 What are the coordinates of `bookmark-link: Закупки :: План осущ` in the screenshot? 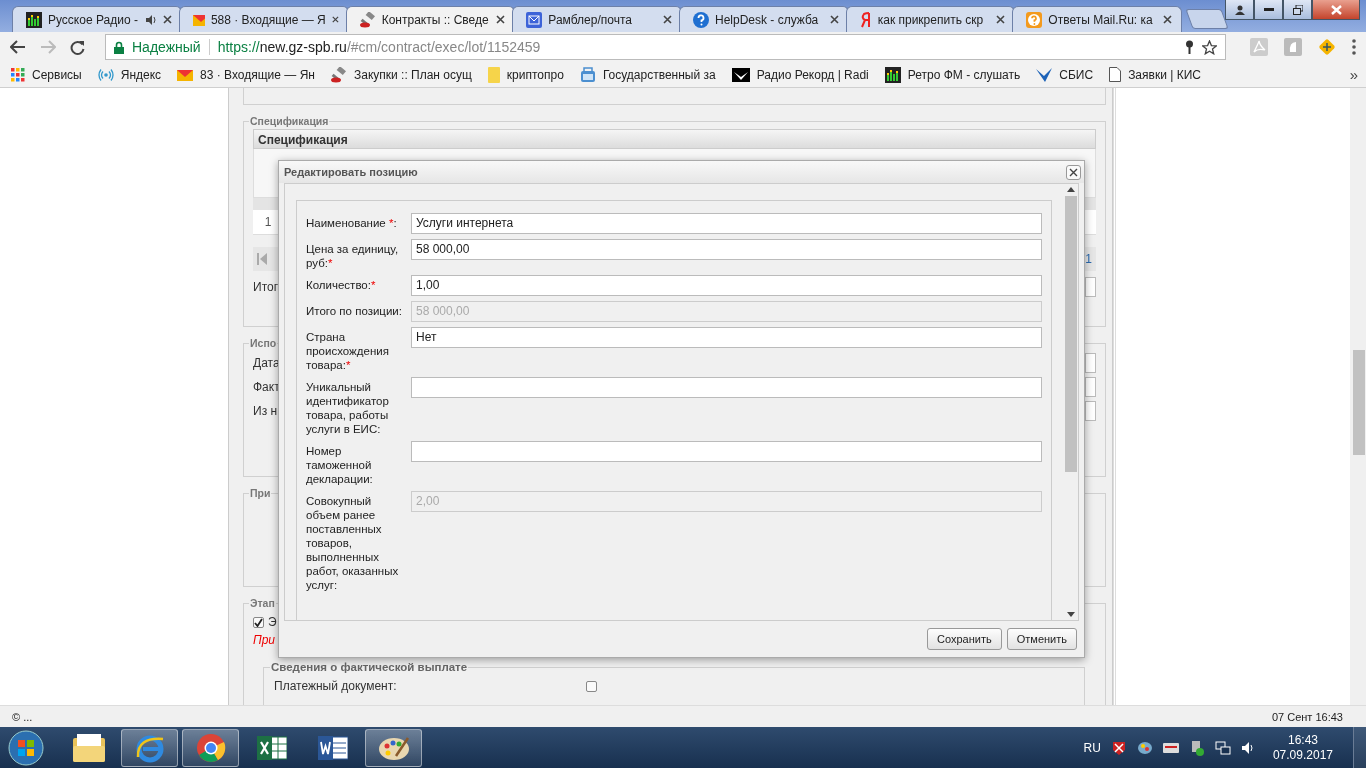 It's located at (401, 74).